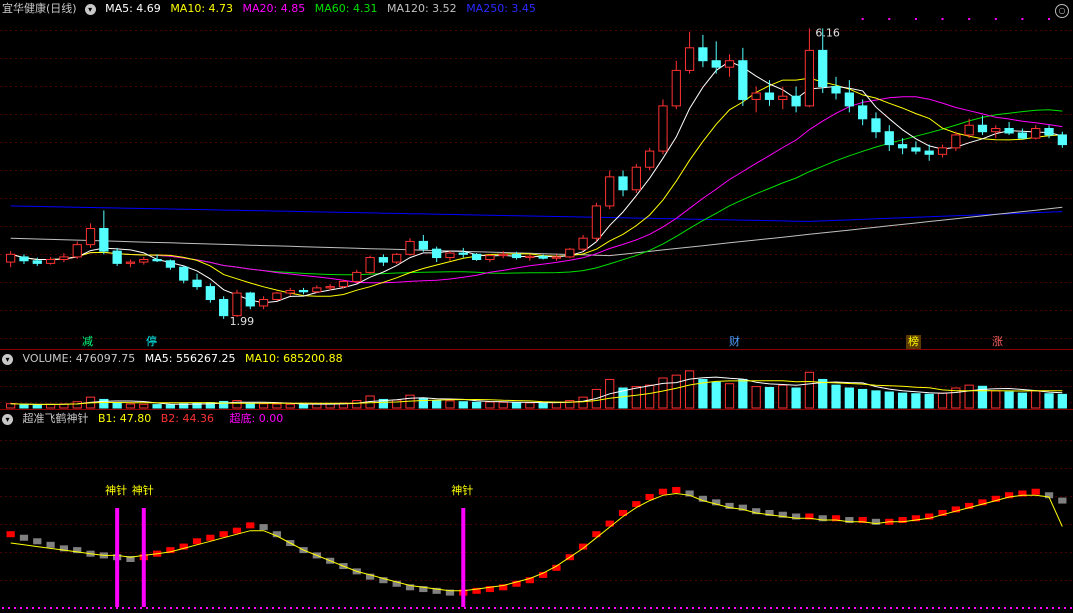  What do you see at coordinates (1062, 11) in the screenshot?
I see `settings-circle-icon: ○` at bounding box center [1062, 11].